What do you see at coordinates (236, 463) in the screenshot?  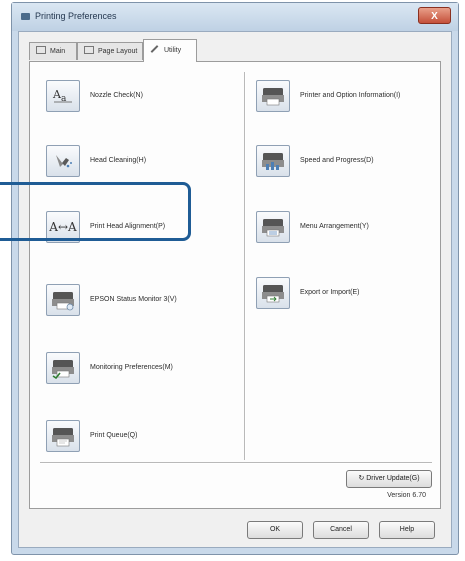 I see `bottom-divider` at bounding box center [236, 463].